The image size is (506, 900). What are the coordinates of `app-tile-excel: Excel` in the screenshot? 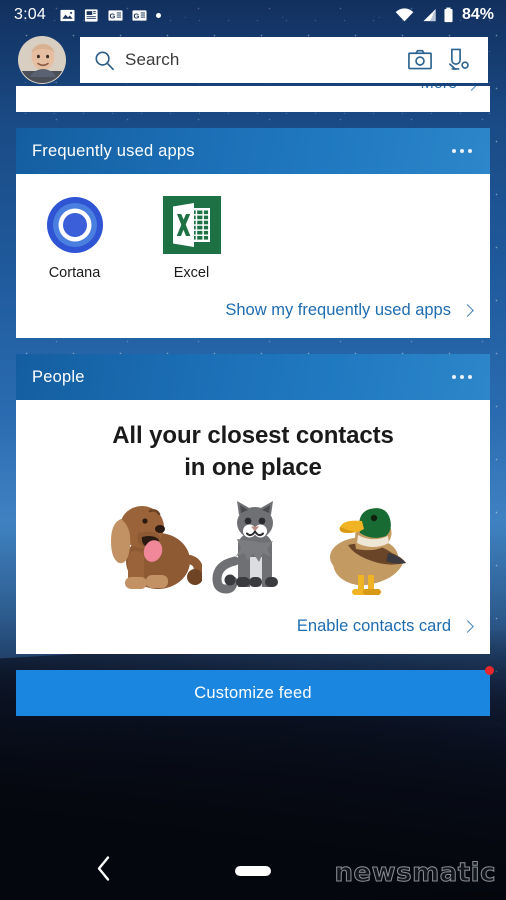 It's located at (191, 238).